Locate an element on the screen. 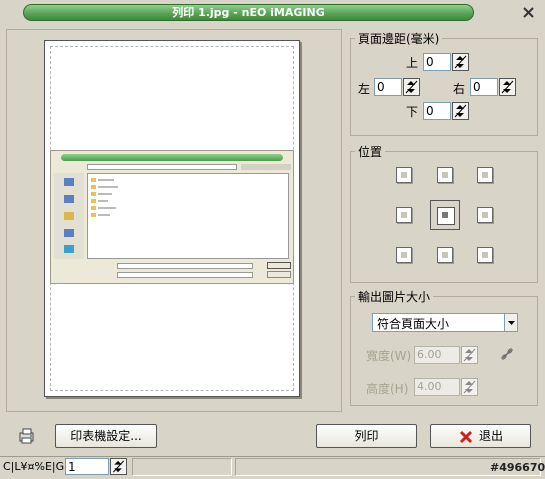  print-button: 列印 is located at coordinates (366, 436).